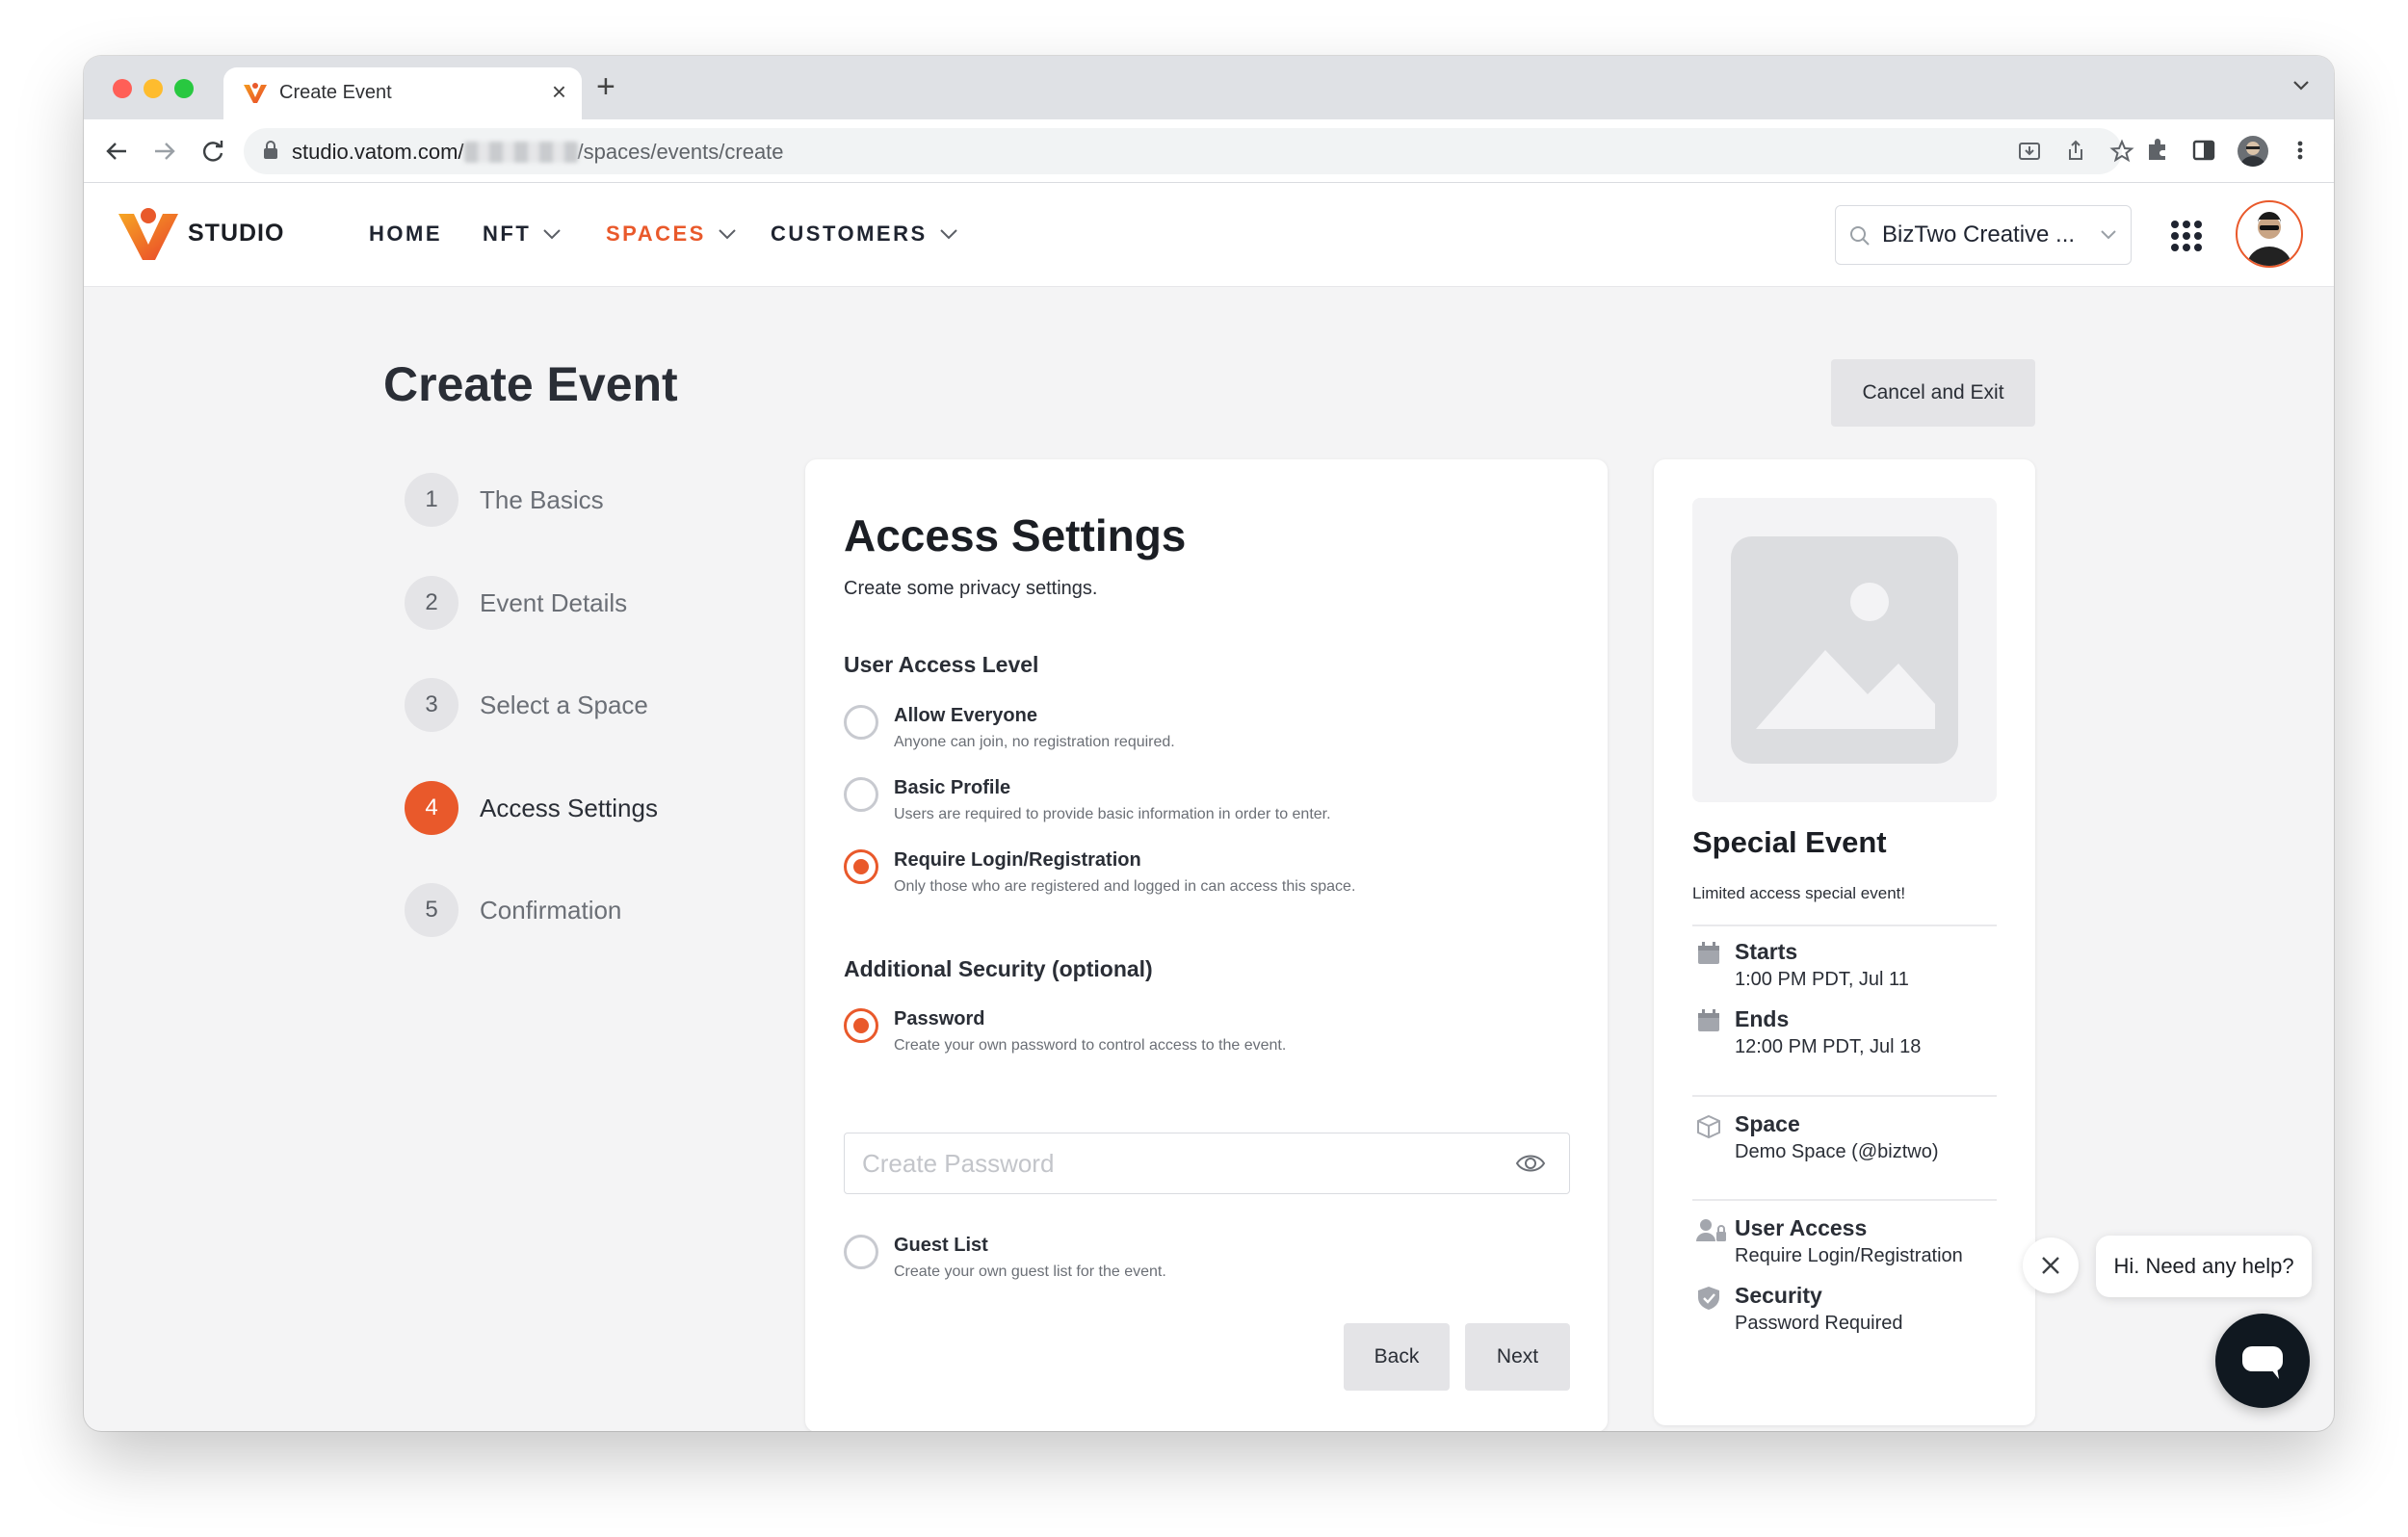 The height and width of the screenshot is (1537, 2408). Describe the element at coordinates (270, 150) in the screenshot. I see `lock-icon` at that location.